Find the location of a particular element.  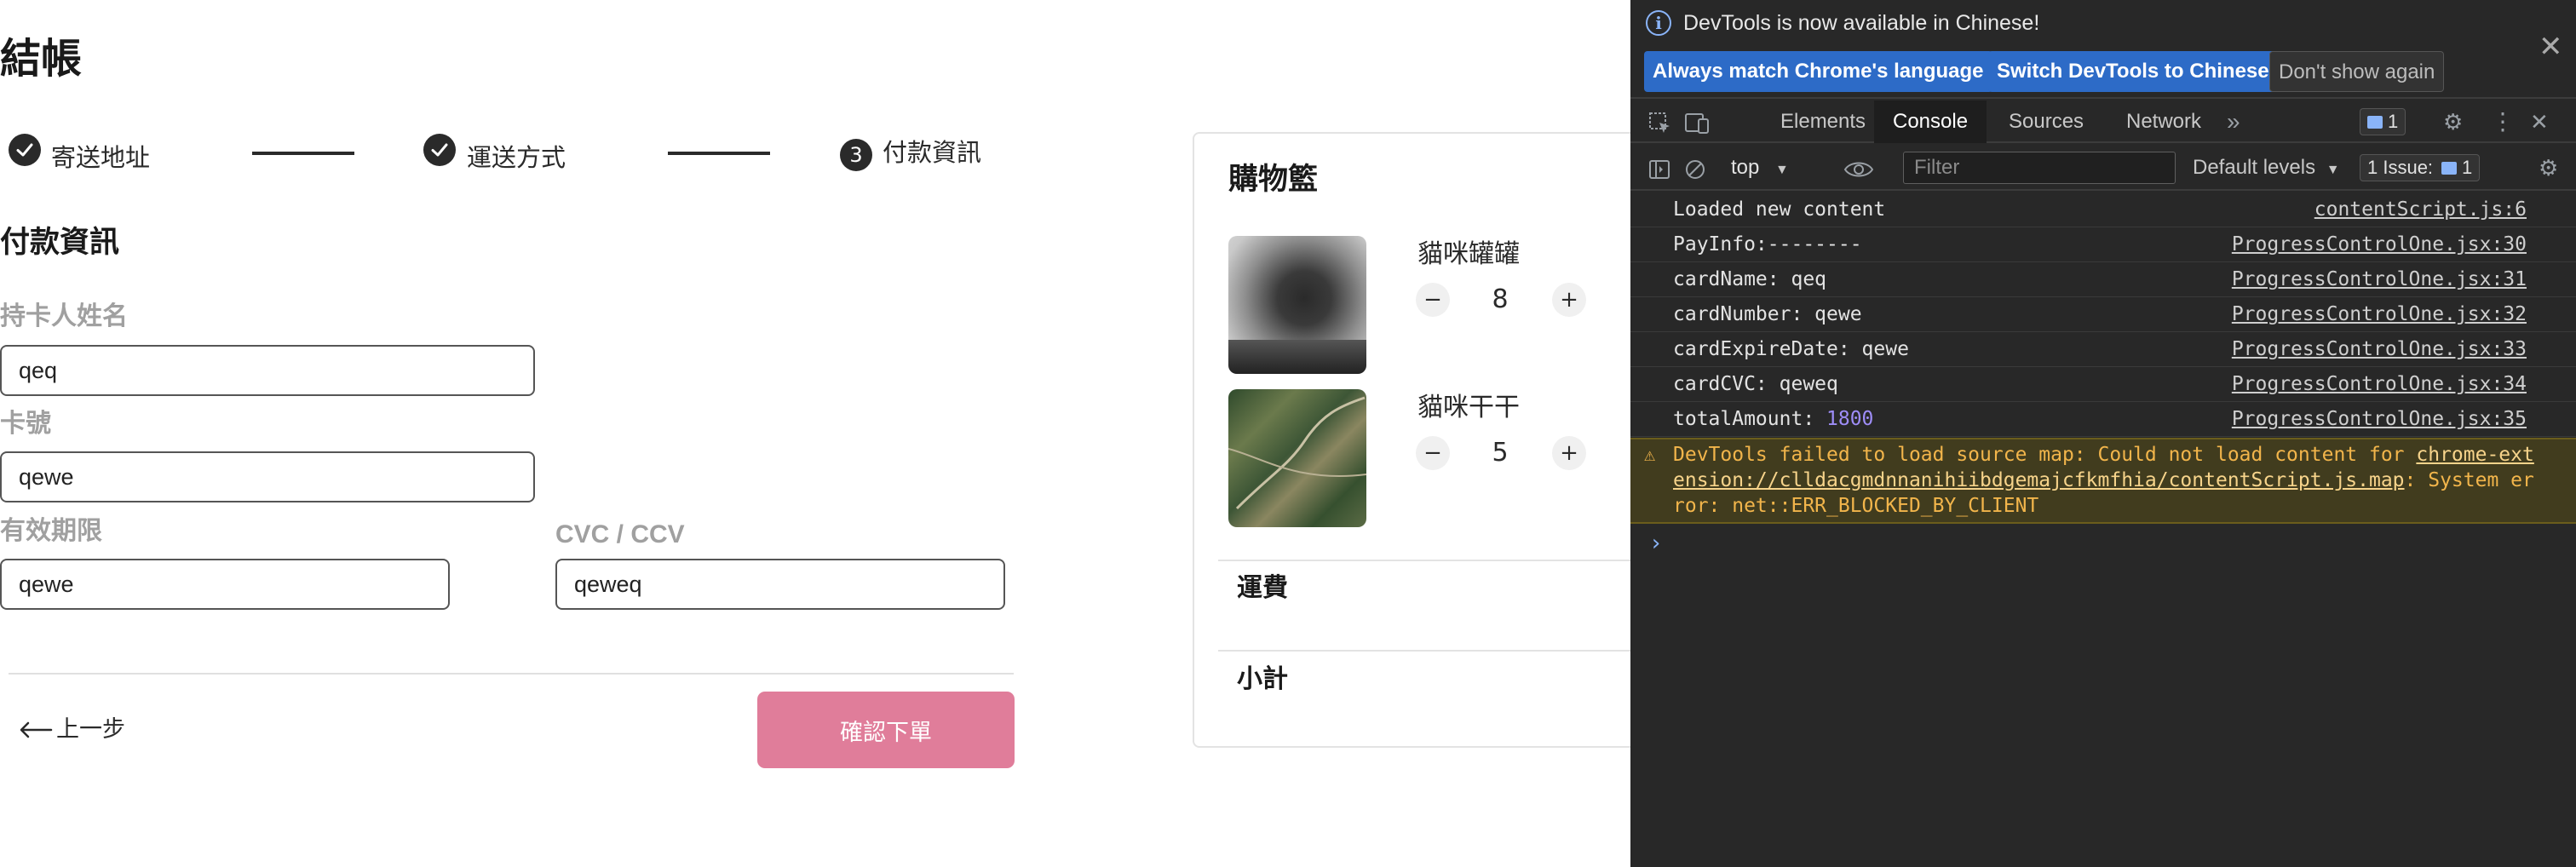

issue-message-icon is located at coordinates (2450, 168).